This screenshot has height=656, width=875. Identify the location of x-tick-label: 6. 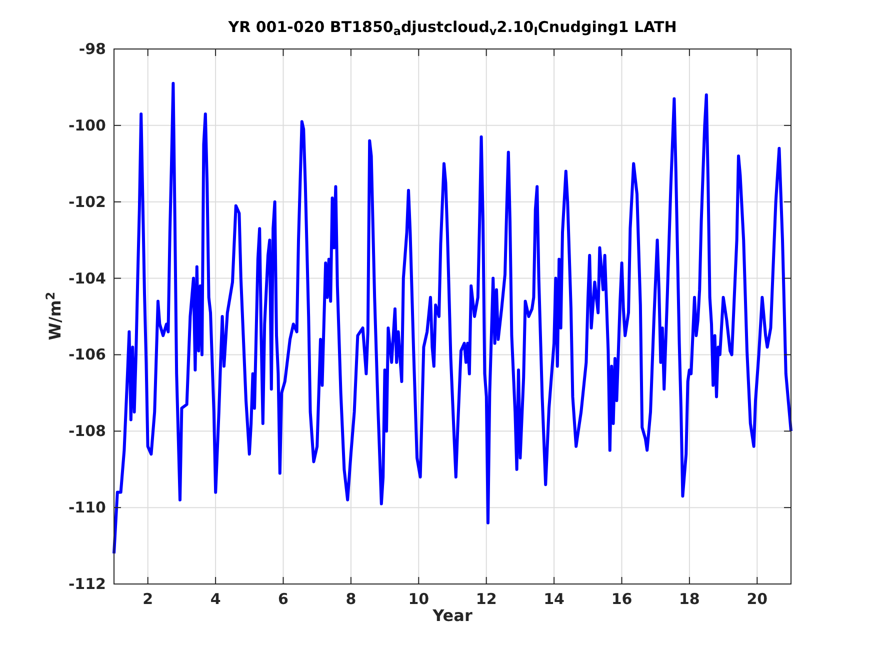
(283, 599).